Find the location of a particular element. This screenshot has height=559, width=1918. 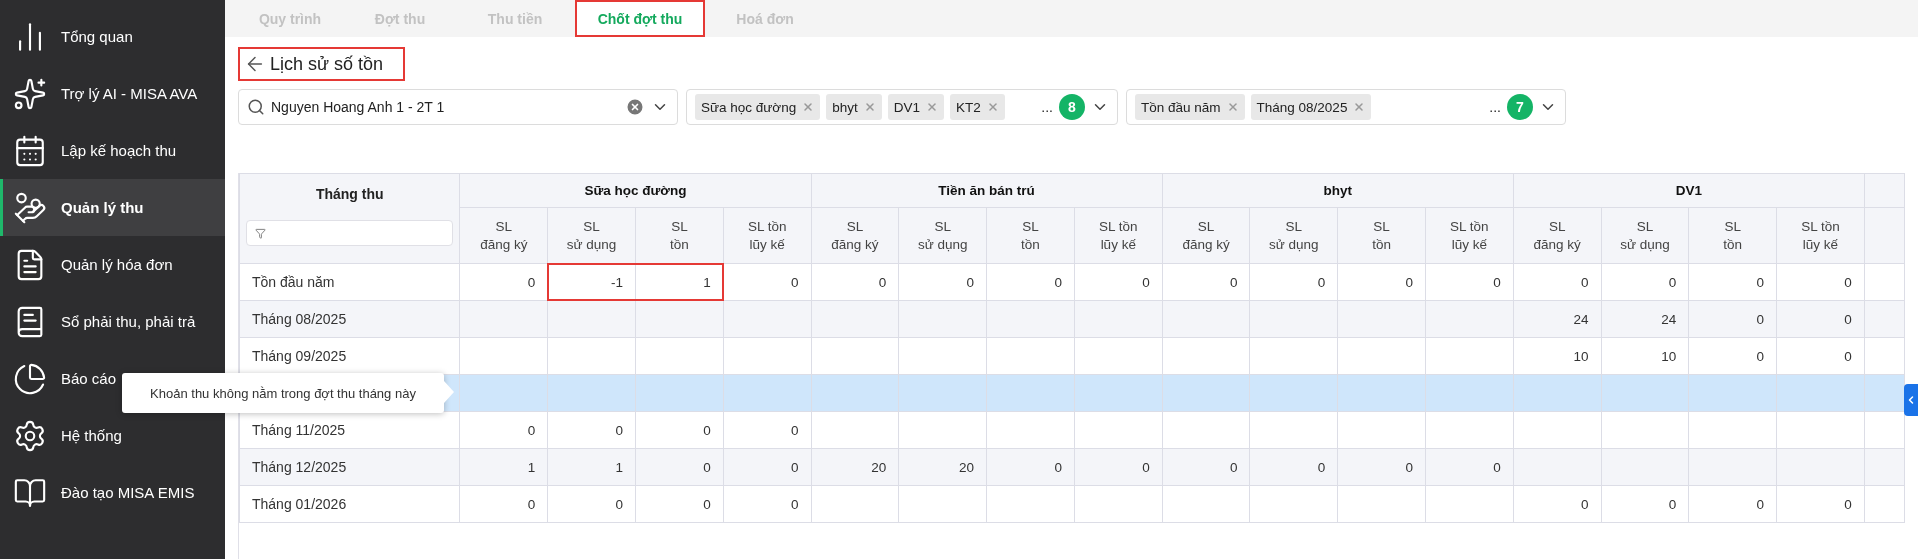

pie-chart-icon is located at coordinates (30, 378).